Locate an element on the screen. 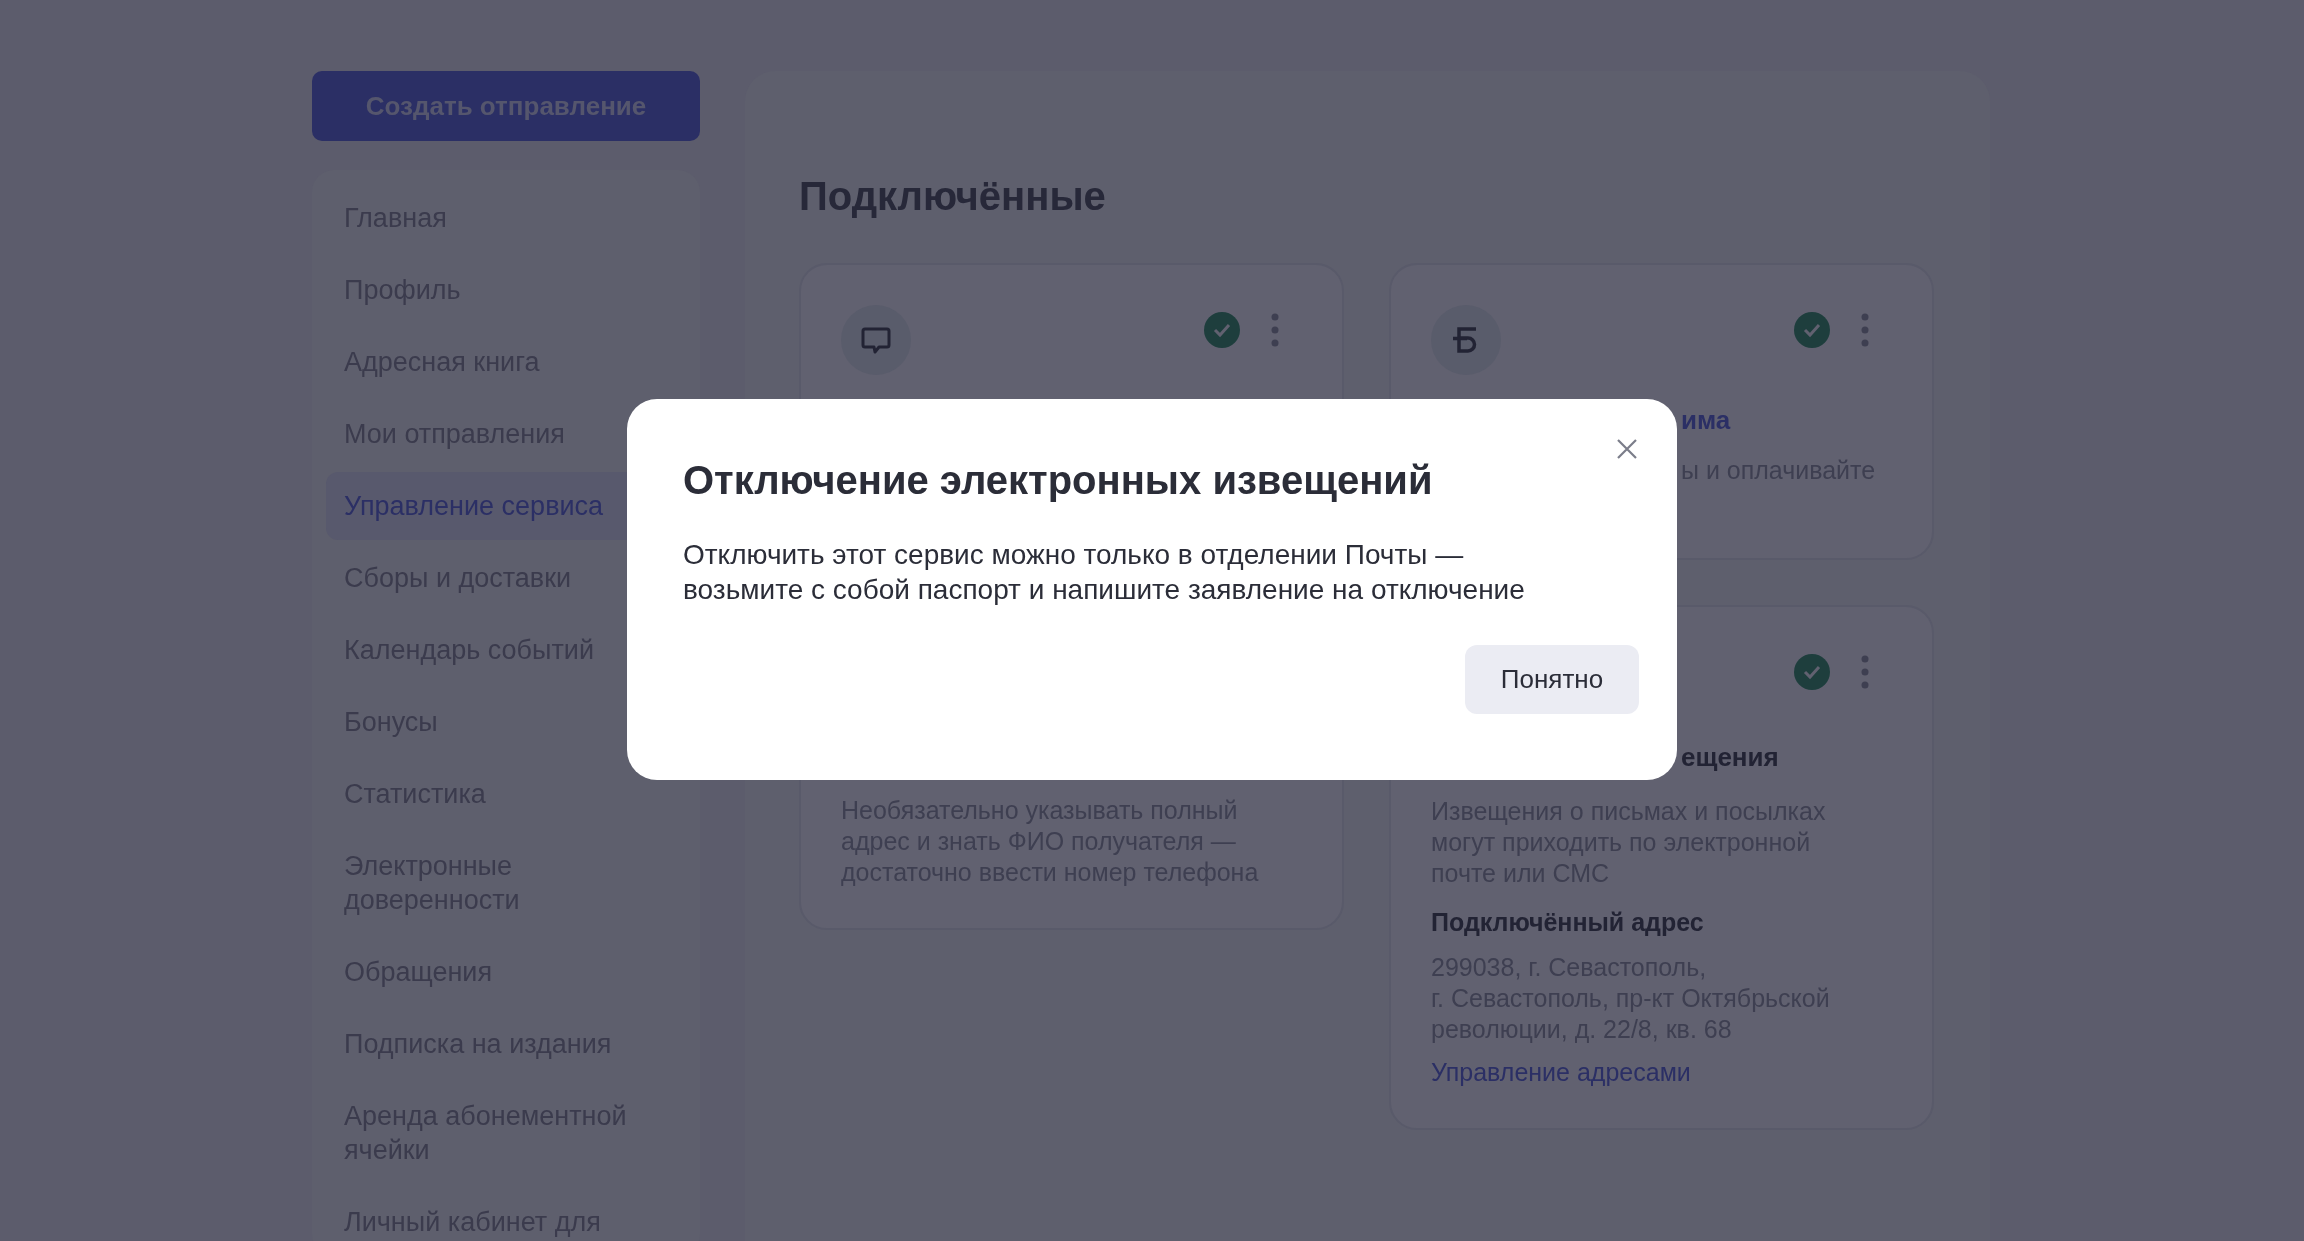 Image resolution: width=2304 pixels, height=1241 pixels. address-label: Подключённый адрес is located at coordinates (1568, 922).